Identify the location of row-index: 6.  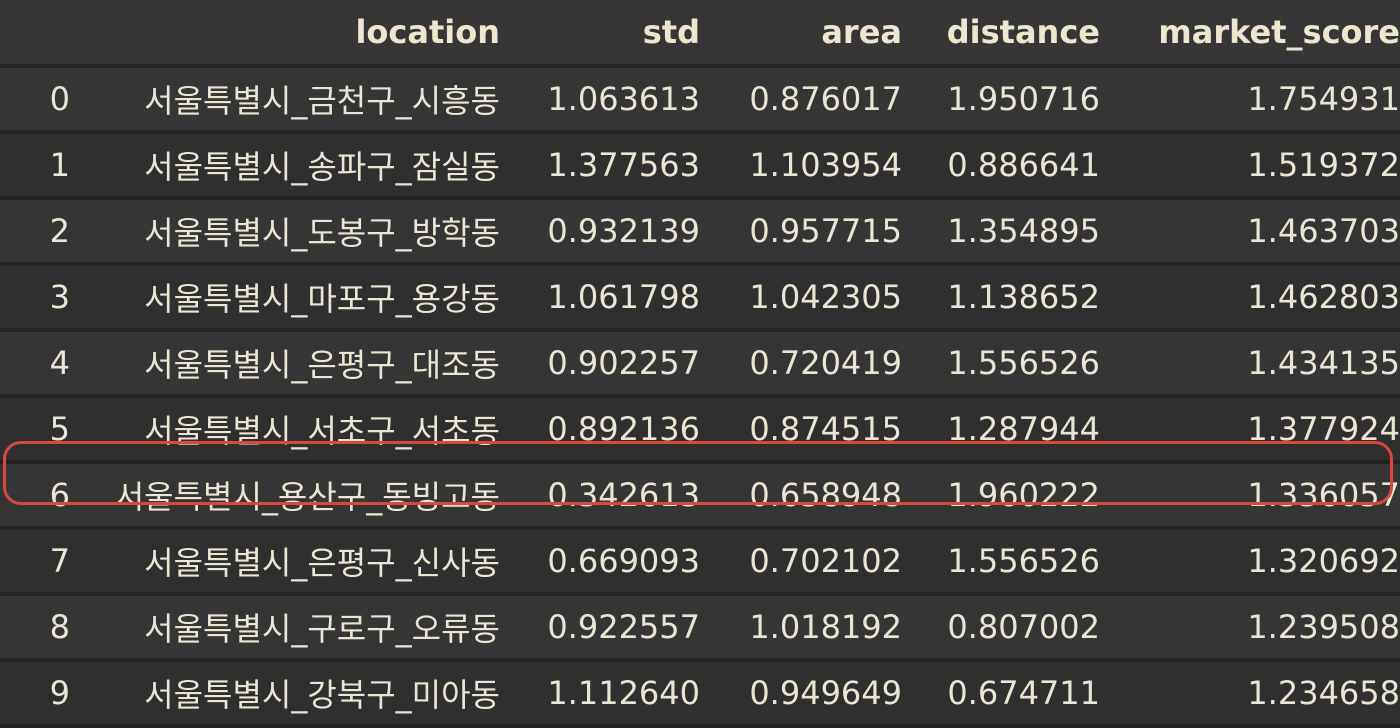
(35, 496).